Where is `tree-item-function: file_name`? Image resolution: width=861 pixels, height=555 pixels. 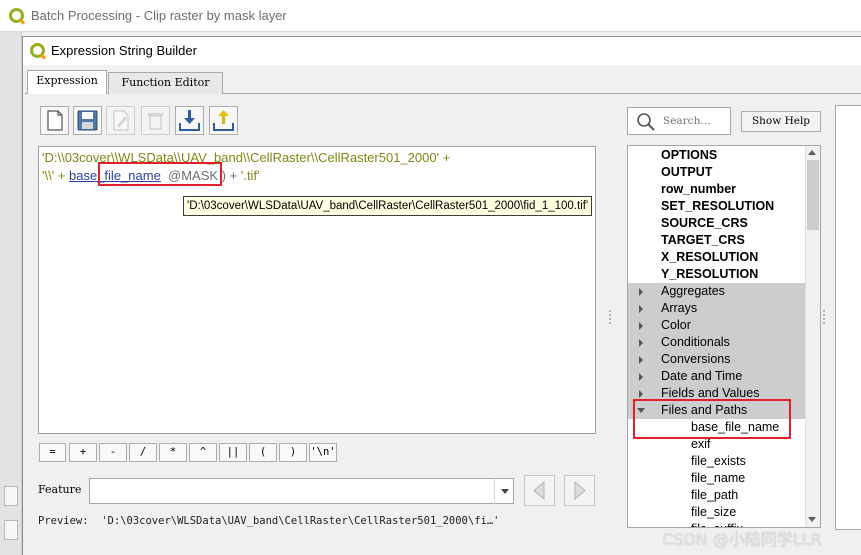 tree-item-function: file_name is located at coordinates (717, 478).